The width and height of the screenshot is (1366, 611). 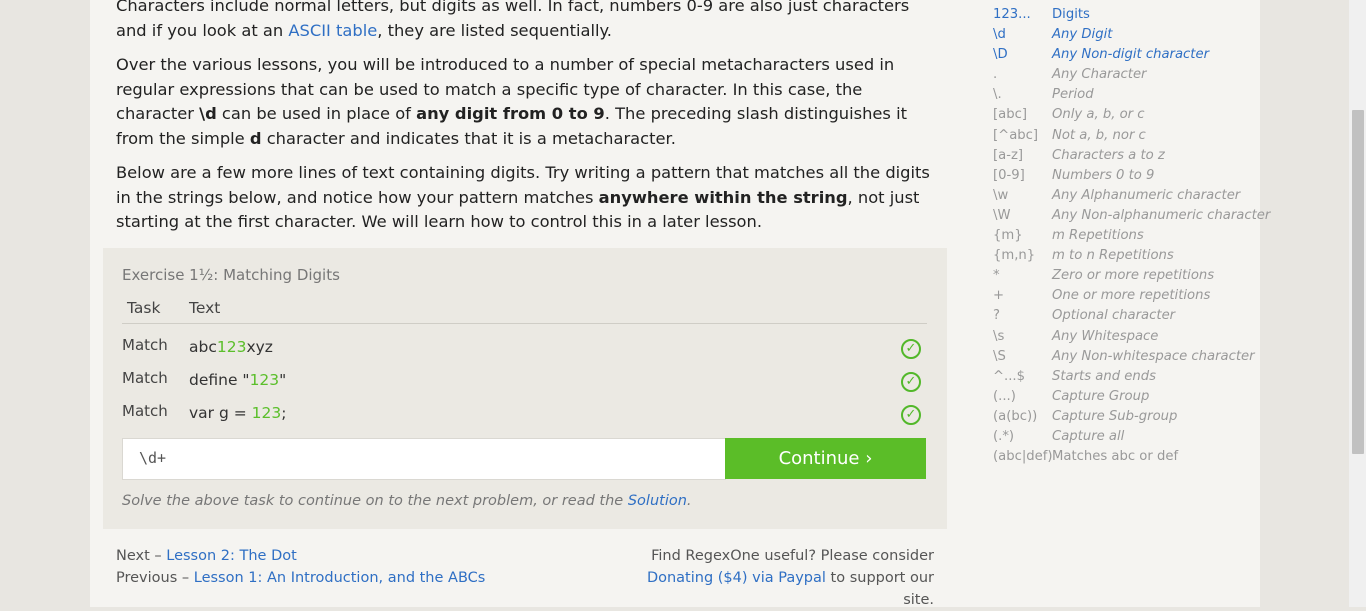 I want to click on lesson-bold: d, so click(x=255, y=138).